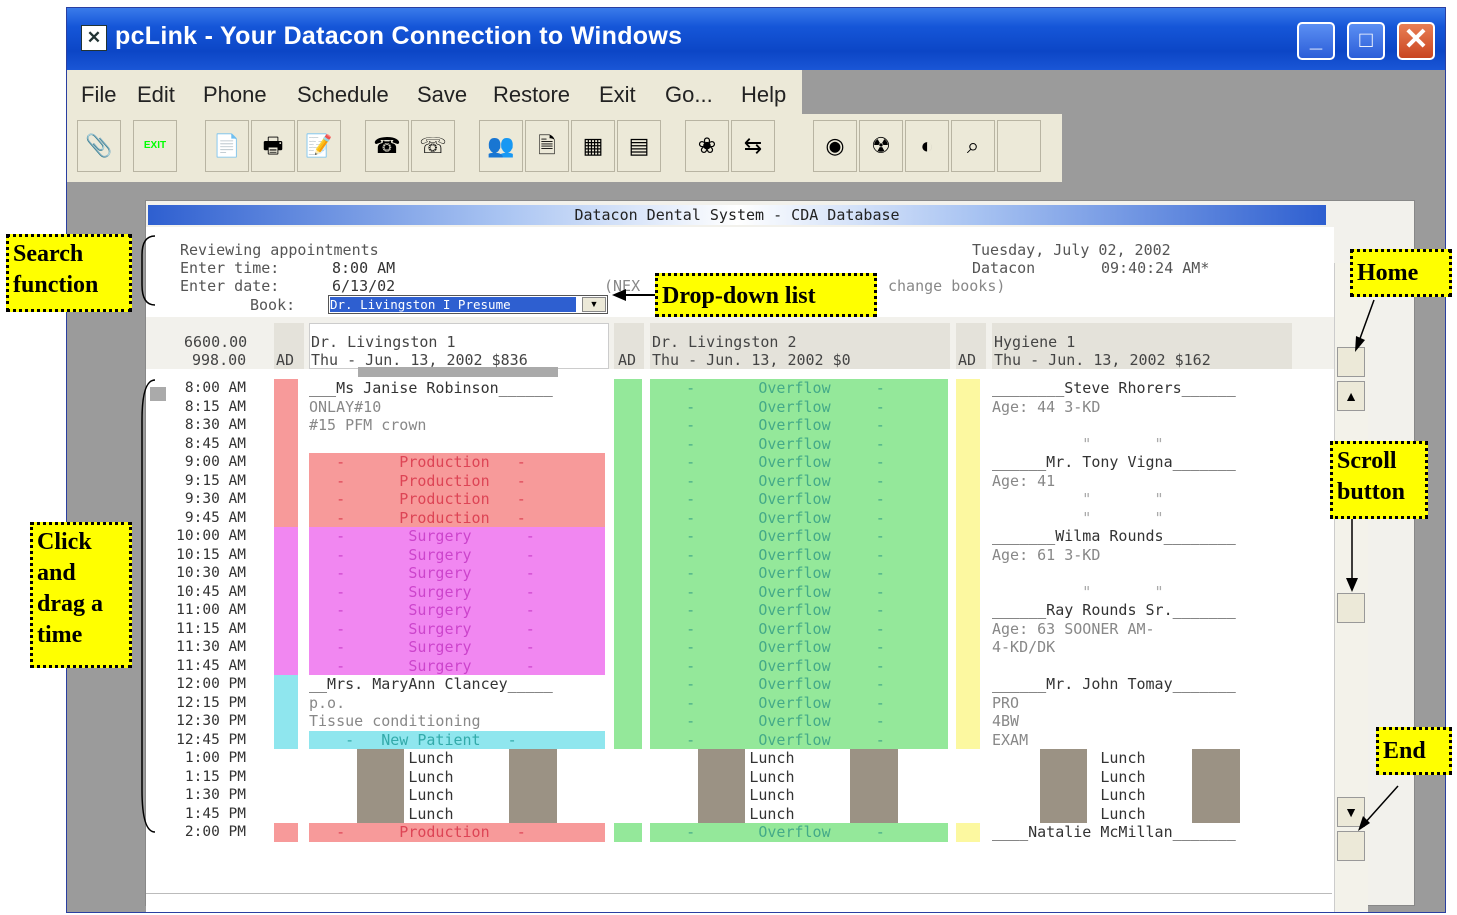  I want to click on appointment-slot: ____Natalie McMillan_______, so click(1141, 832).